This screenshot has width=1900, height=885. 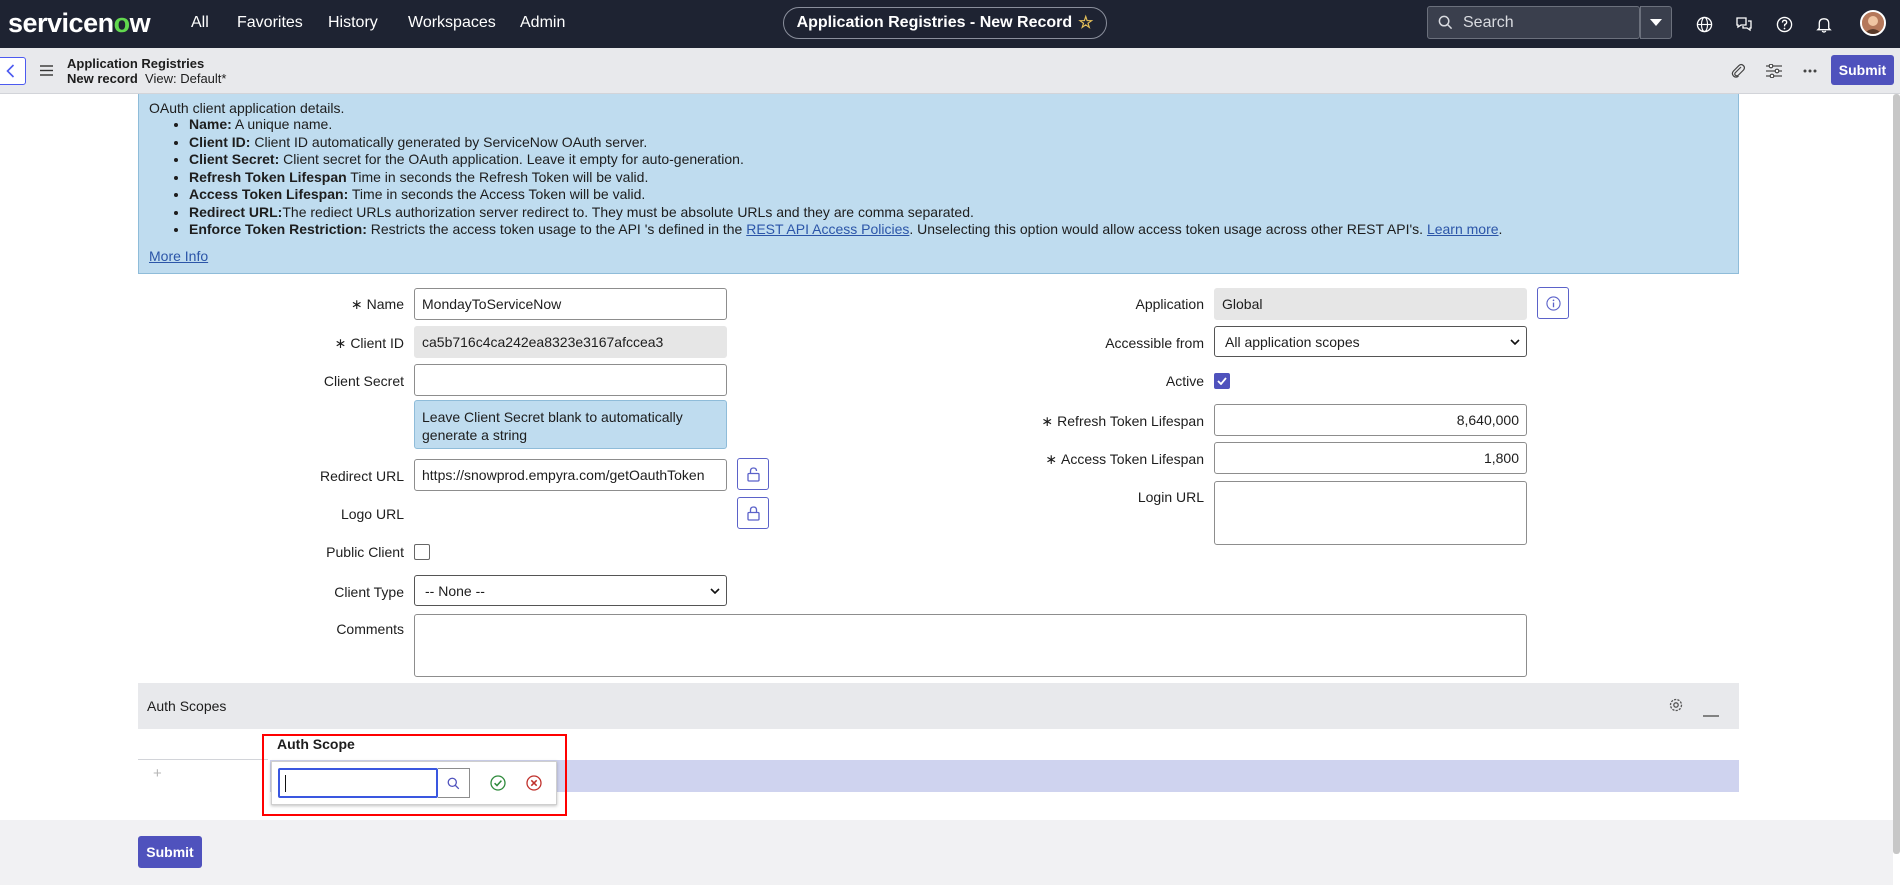 I want to click on auth-scopes-header: Auth Scopes, so click(x=938, y=706).